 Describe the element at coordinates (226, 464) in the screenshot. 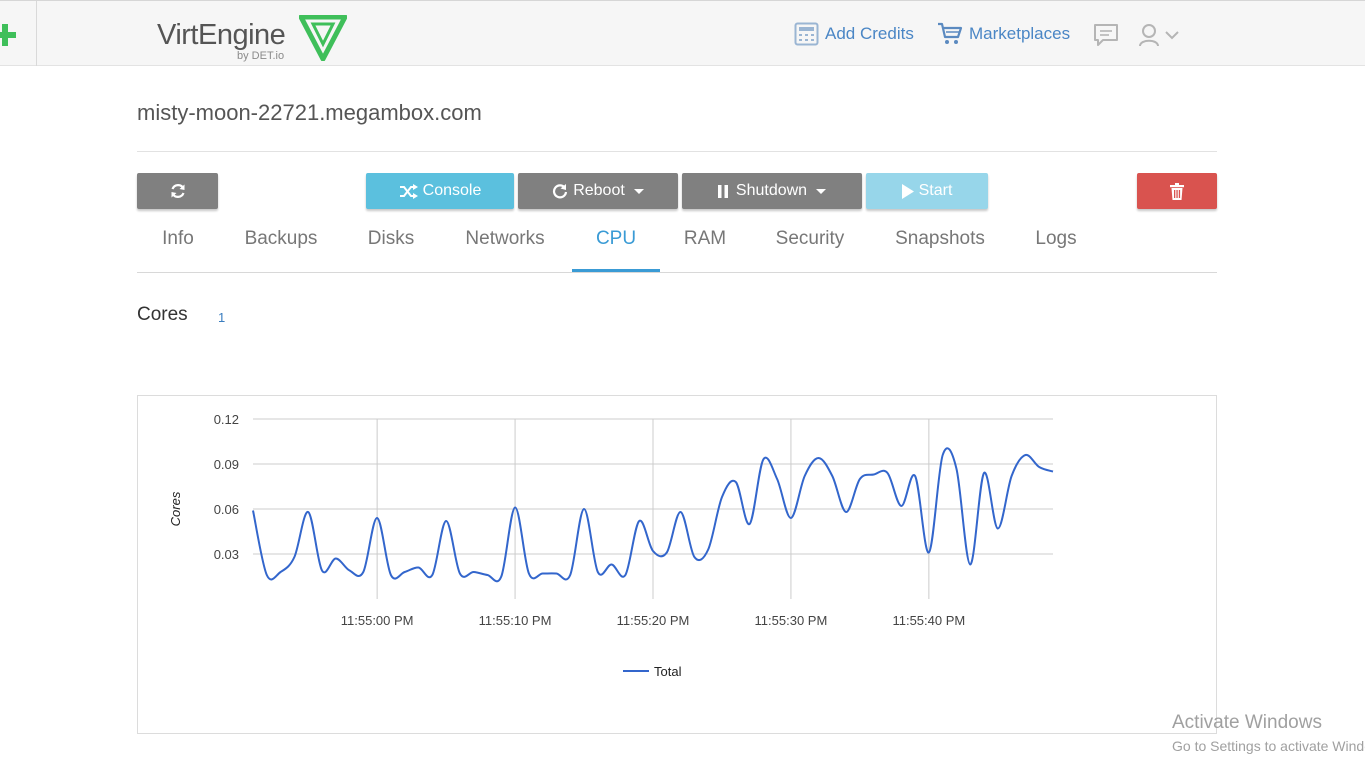

I see `y-tick-label: 0.09` at that location.